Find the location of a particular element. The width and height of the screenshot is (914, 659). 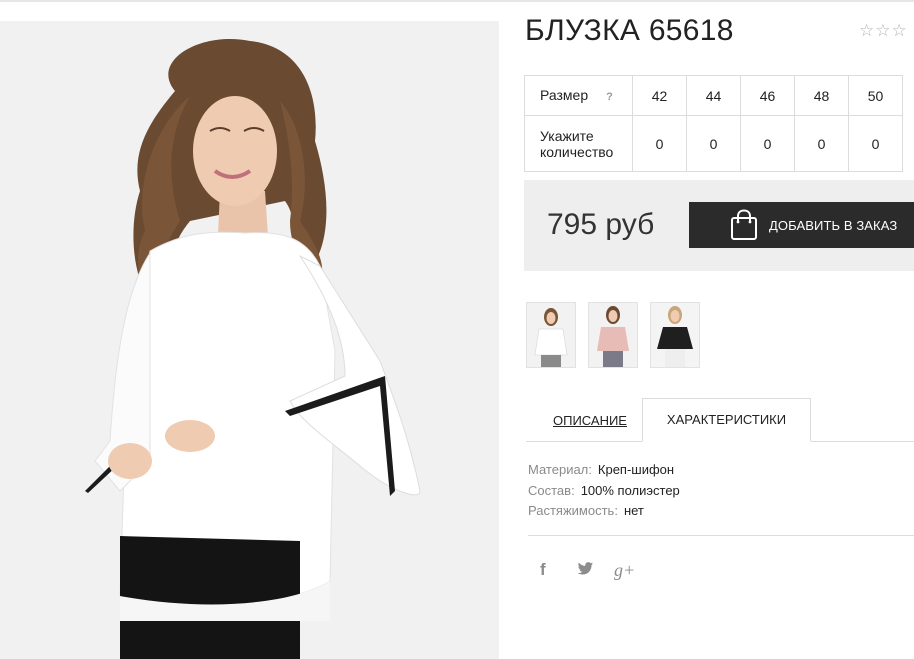

add-to-order-label: ДОБАВИТЬ В ЗАКАЗ is located at coordinates (833, 225).